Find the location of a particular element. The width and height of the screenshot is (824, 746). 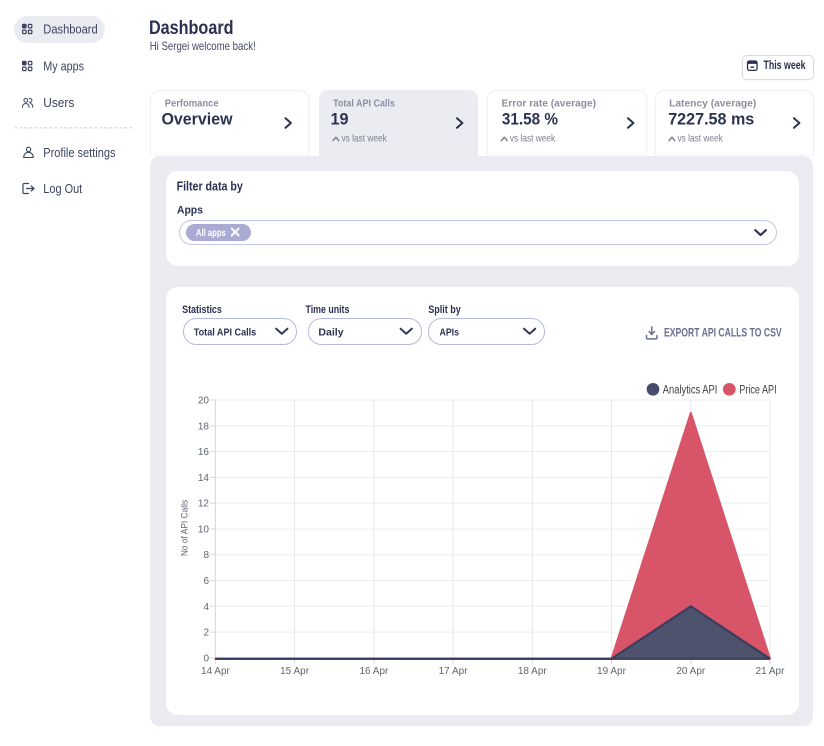

svg-text: Profile settings is located at coordinates (79, 152).